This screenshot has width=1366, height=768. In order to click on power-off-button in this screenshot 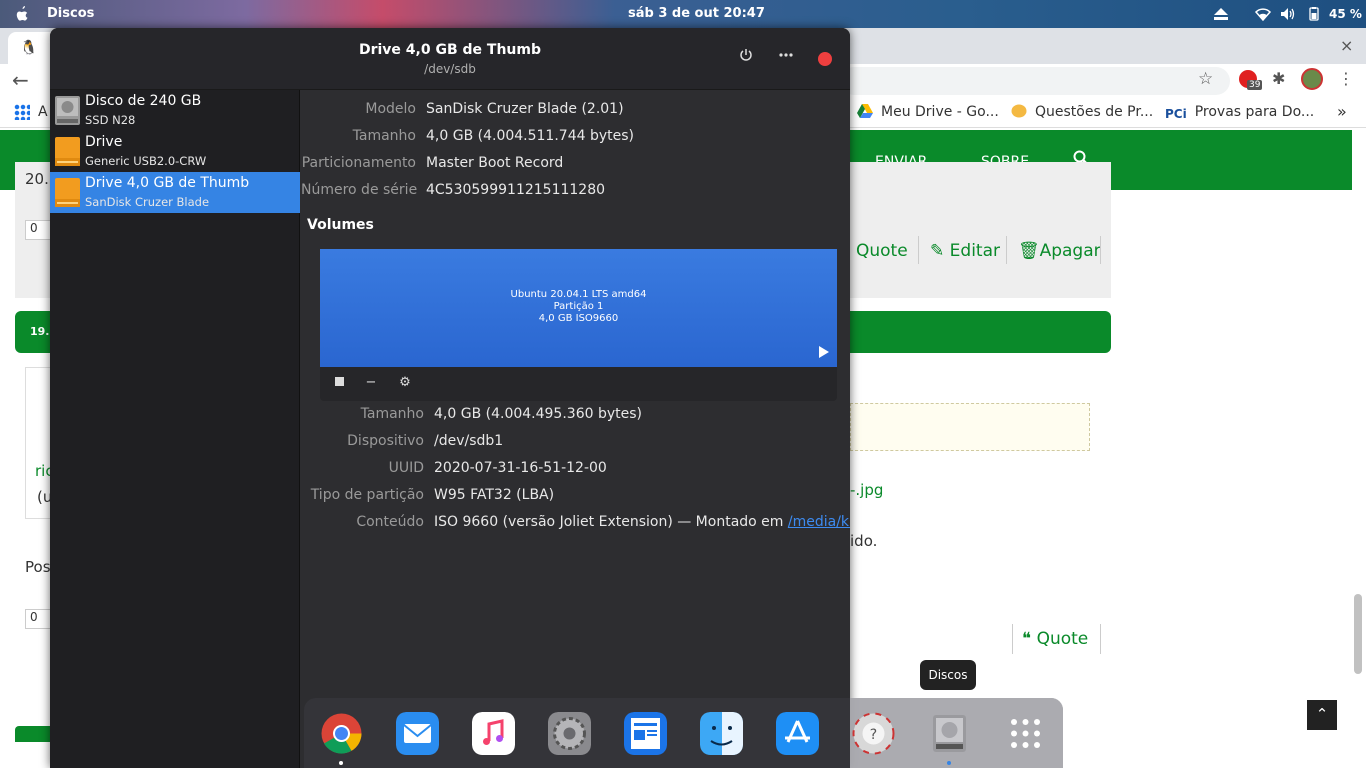, I will do `click(746, 59)`.